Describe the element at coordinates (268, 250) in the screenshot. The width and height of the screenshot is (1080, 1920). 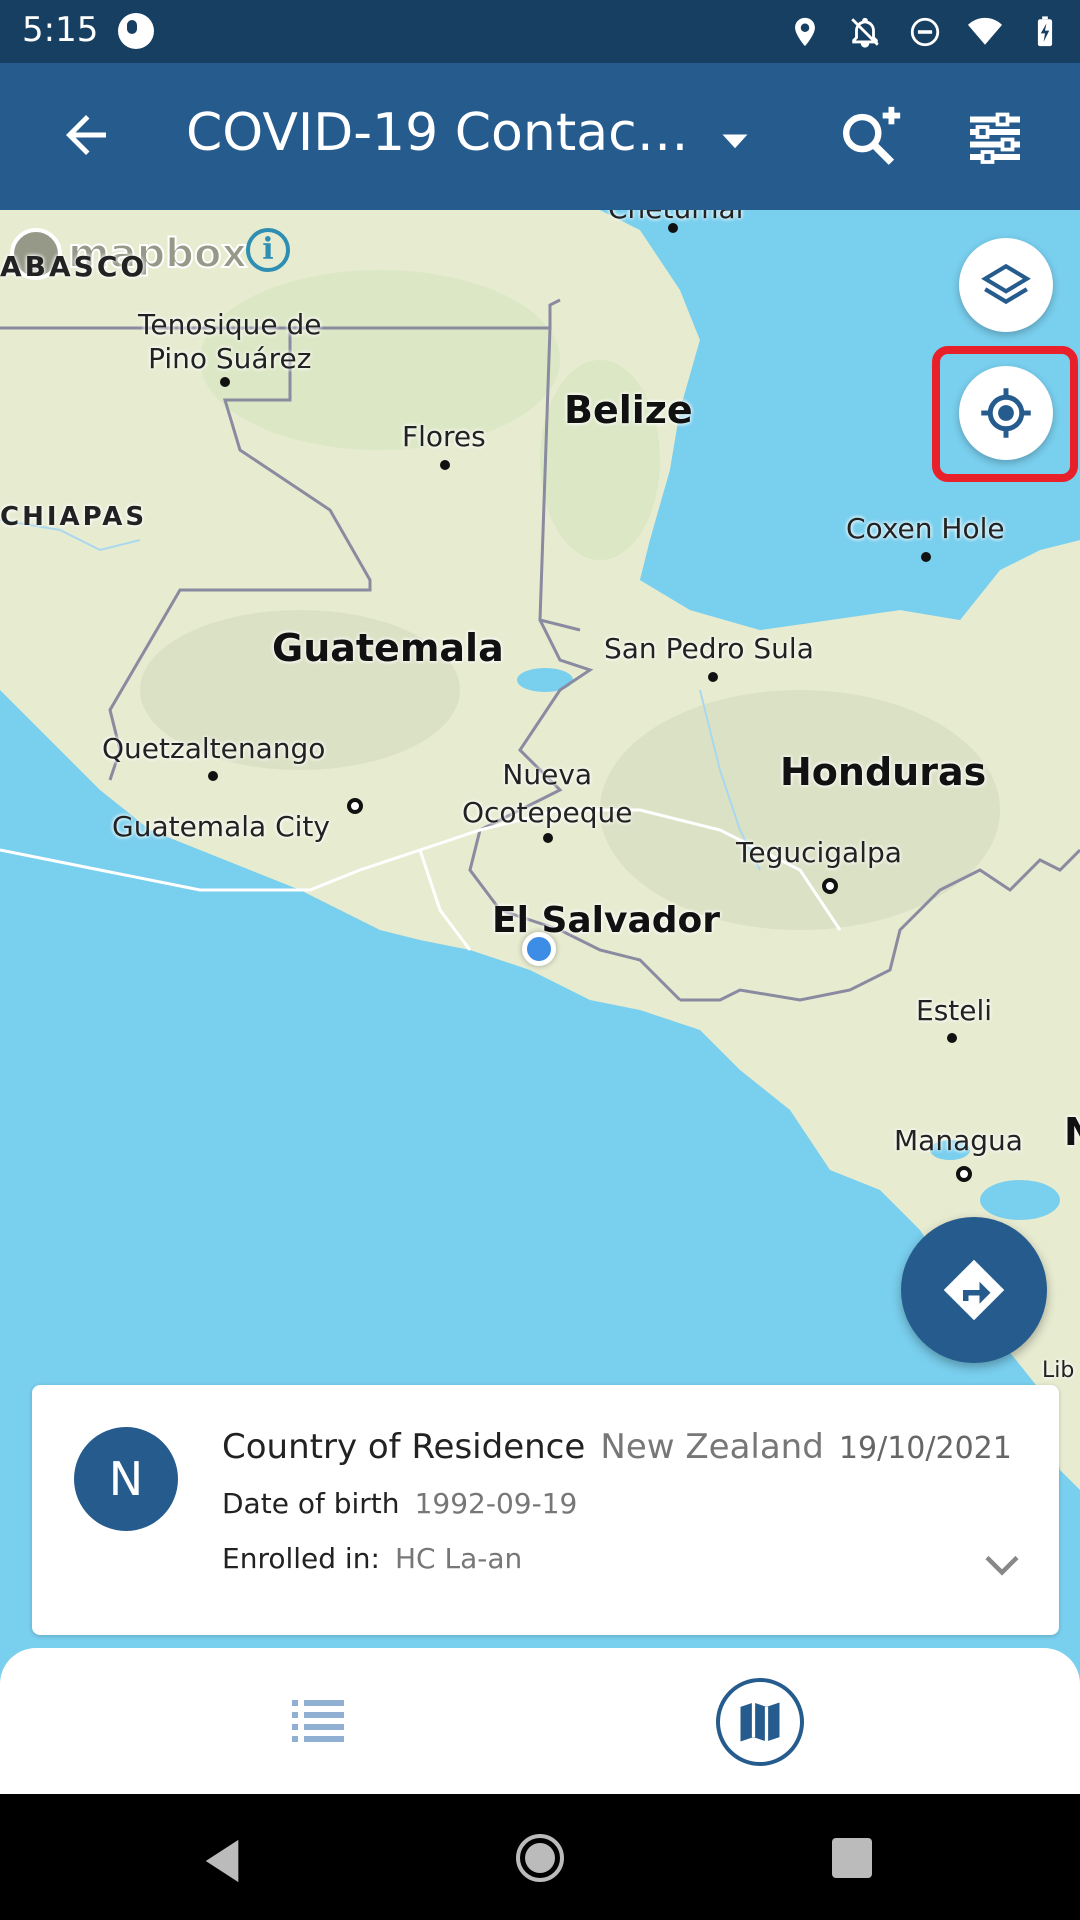
I see `info-icon: i` at that location.